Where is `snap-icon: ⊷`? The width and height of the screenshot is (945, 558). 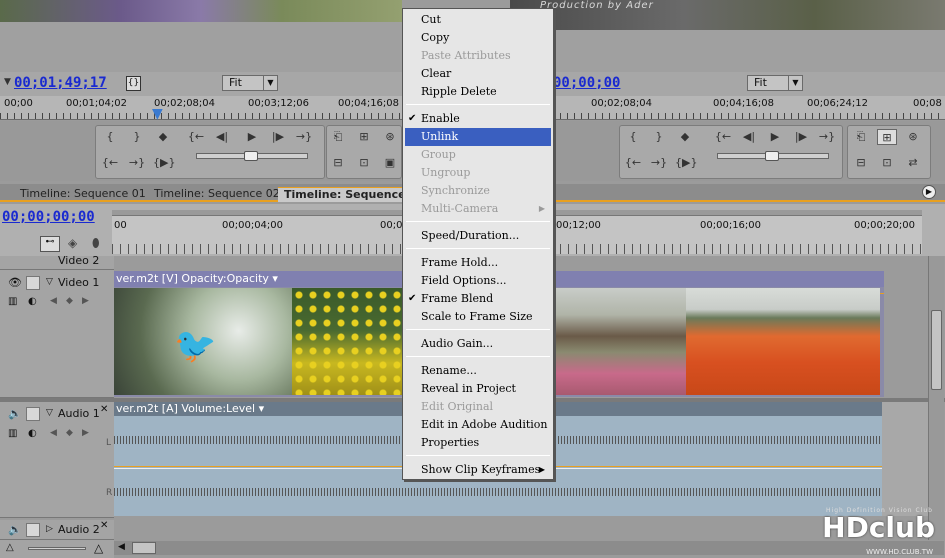
snap-icon: ⊷ is located at coordinates (50, 244).